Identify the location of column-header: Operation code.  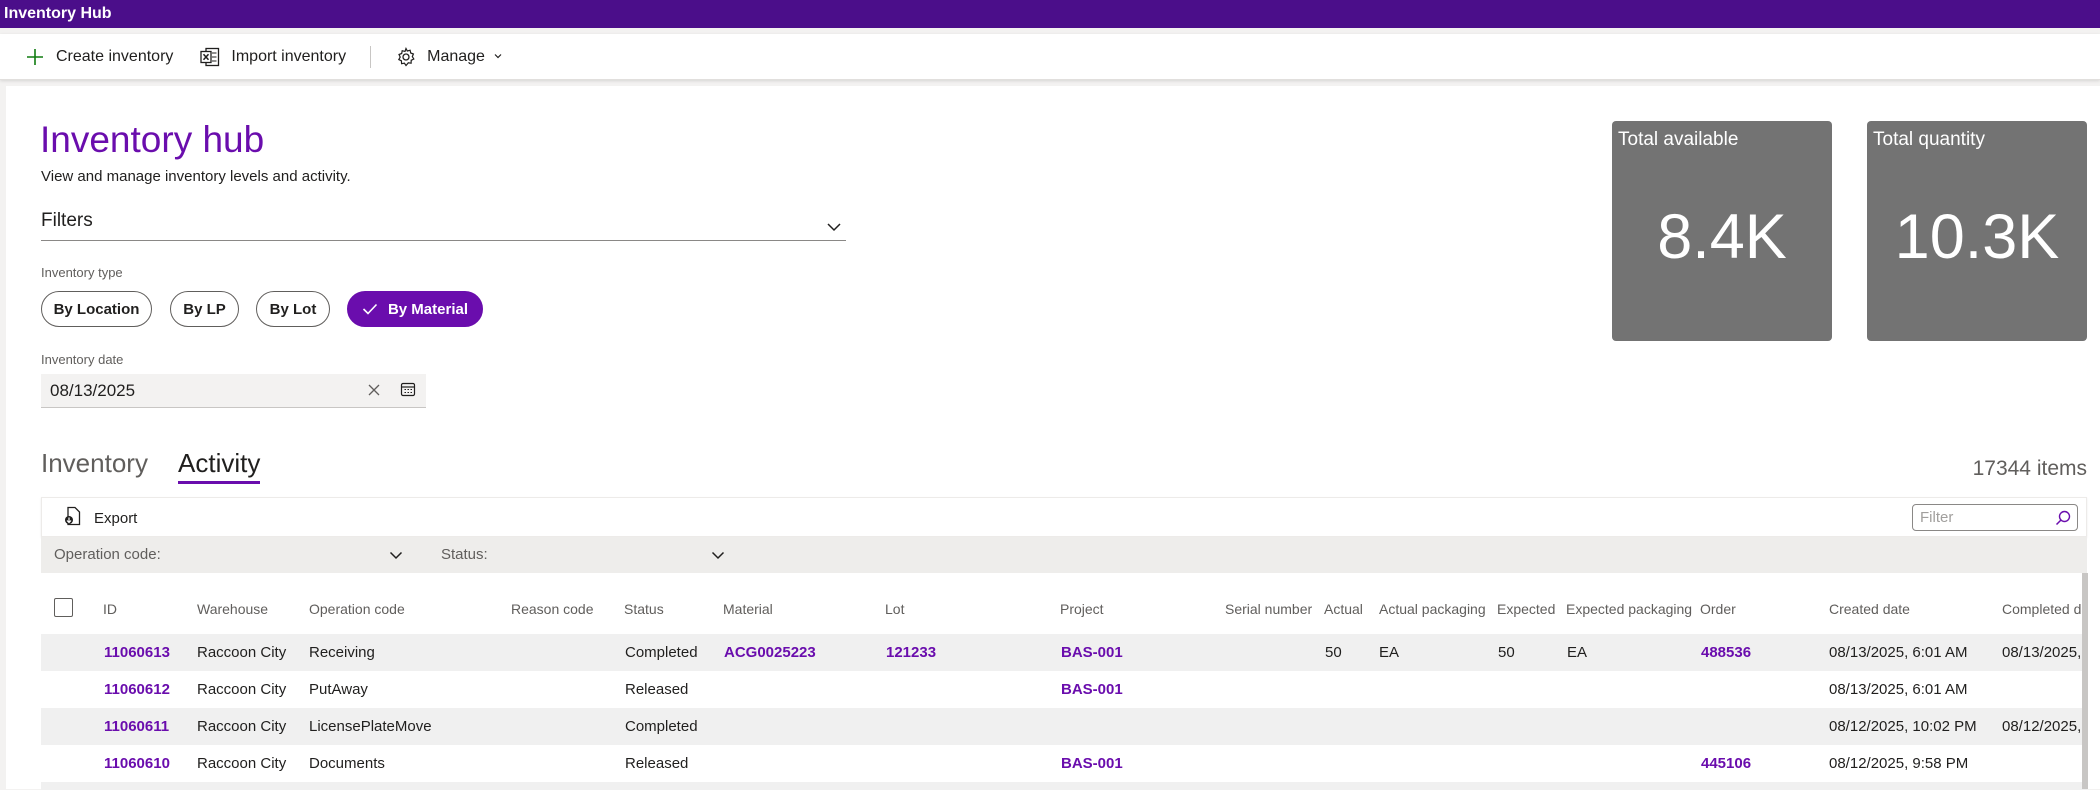
(357, 609).